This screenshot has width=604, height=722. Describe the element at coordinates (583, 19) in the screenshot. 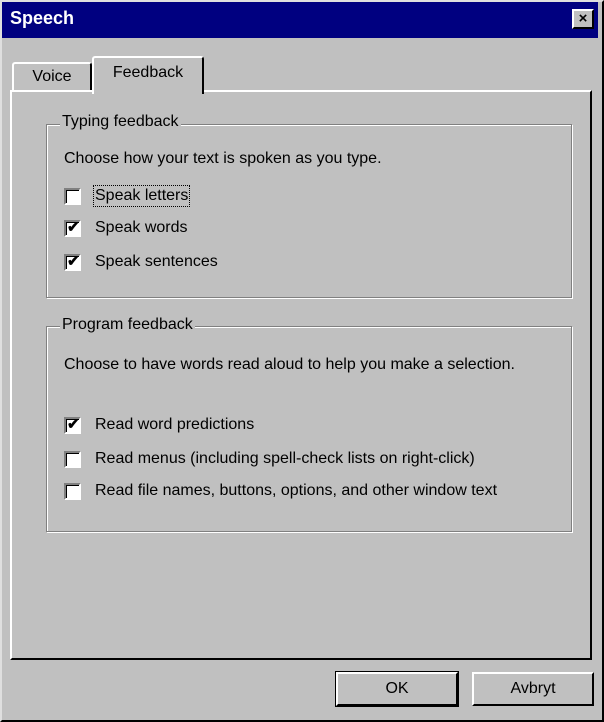

I see `close-icon: ×` at that location.